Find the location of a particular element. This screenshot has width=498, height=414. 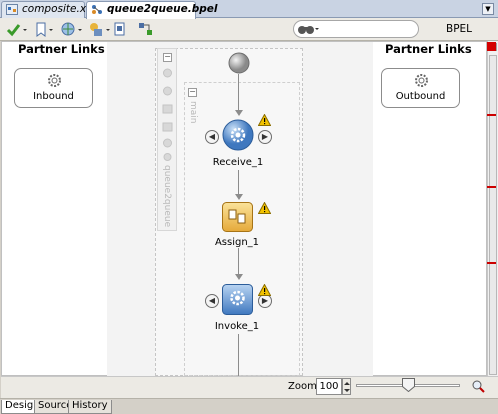

tab-history: History is located at coordinates (90, 407).